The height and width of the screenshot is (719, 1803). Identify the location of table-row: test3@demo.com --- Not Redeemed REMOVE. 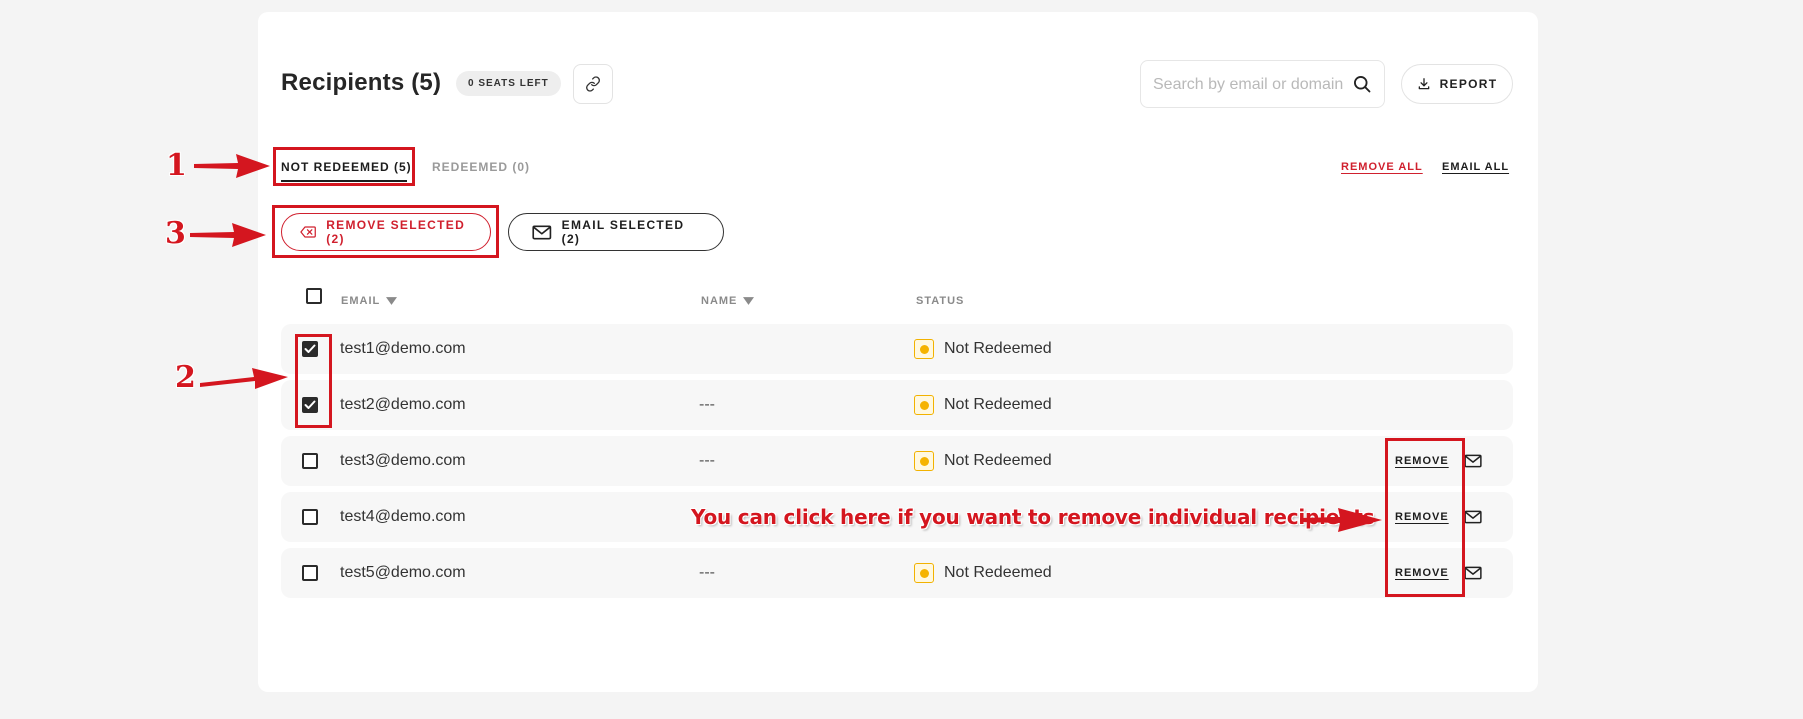
(897, 461).